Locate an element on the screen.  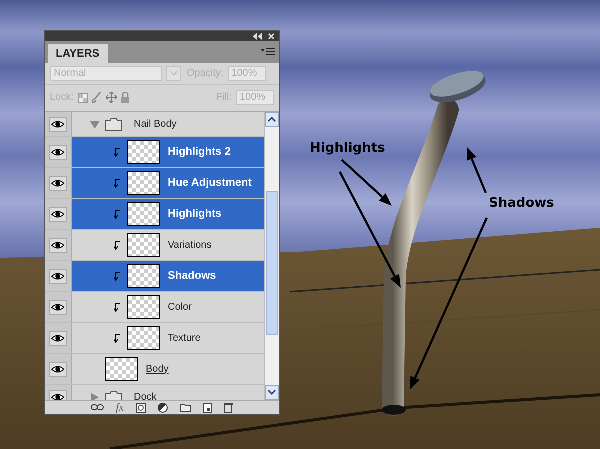
layer-row: Body is located at coordinates (154, 369).